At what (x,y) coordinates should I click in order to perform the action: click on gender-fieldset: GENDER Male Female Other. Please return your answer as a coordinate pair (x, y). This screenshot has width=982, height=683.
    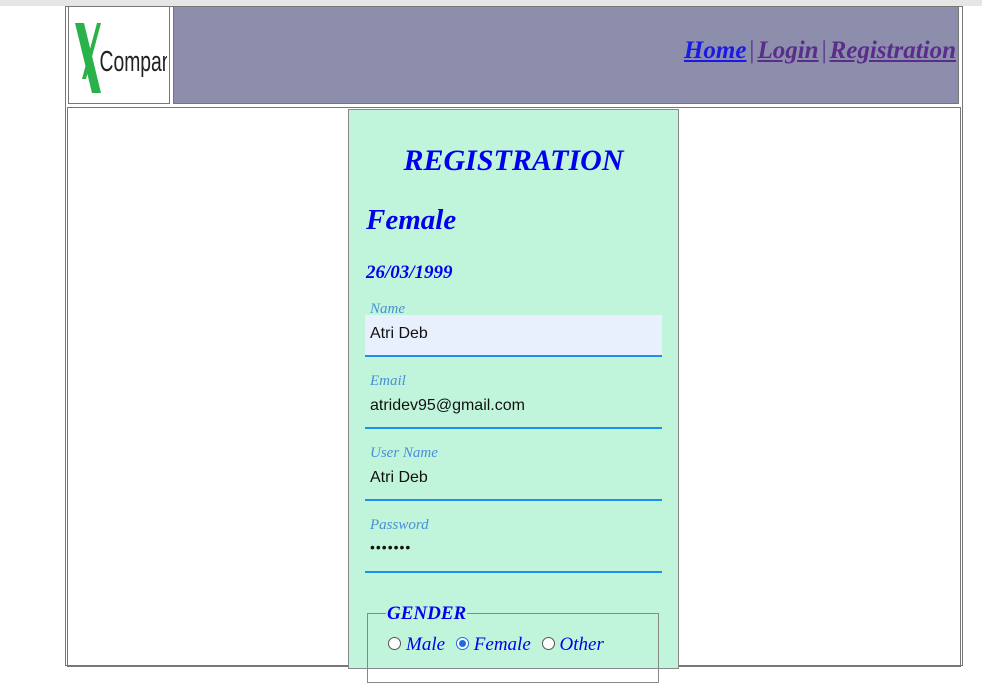
    Looking at the image, I should click on (513, 643).